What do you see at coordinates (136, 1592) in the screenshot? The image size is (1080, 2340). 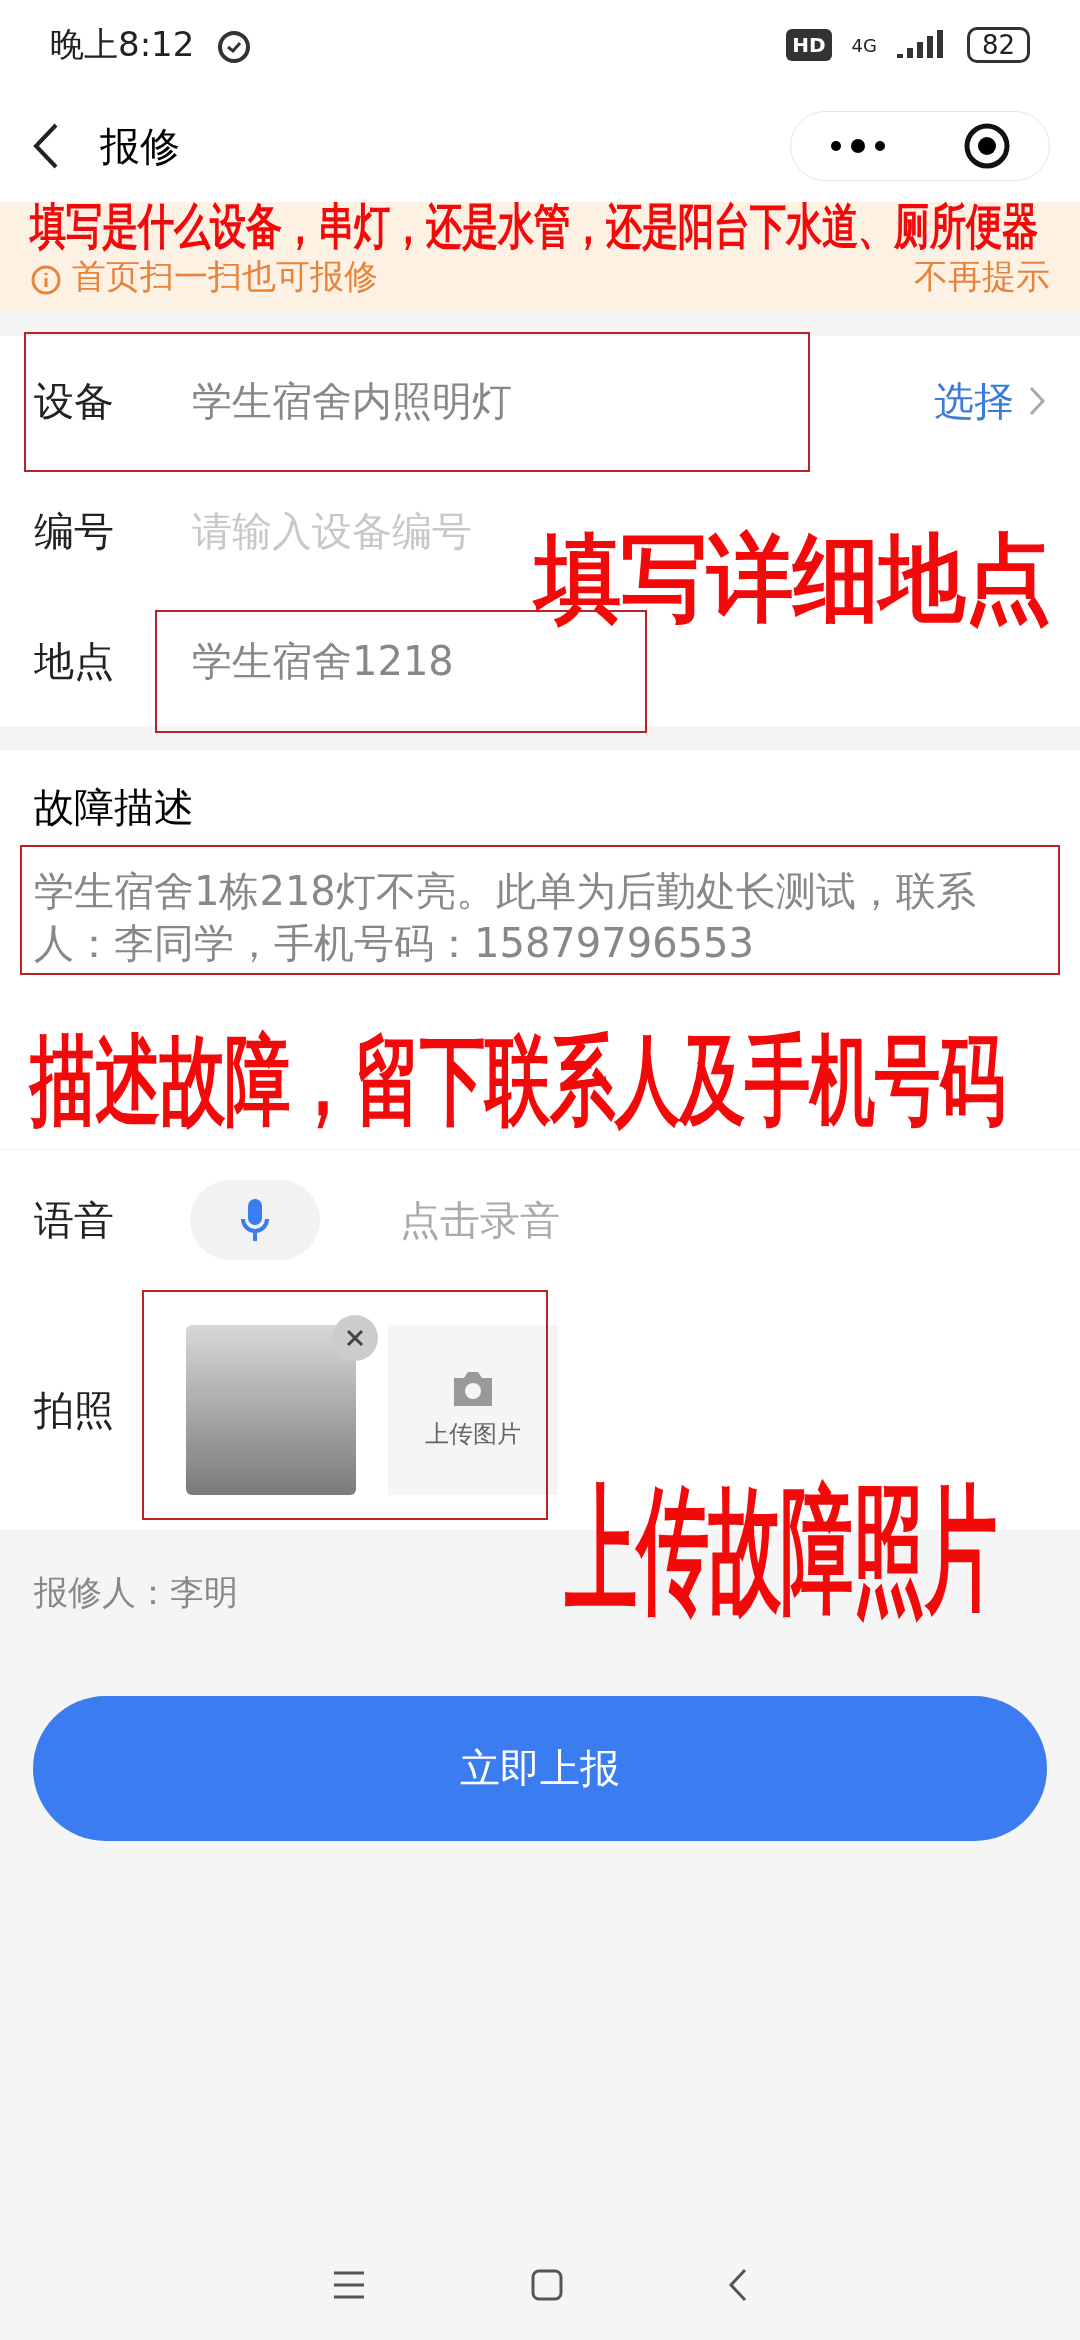 I see `reporter-text: 报修人：李明` at bounding box center [136, 1592].